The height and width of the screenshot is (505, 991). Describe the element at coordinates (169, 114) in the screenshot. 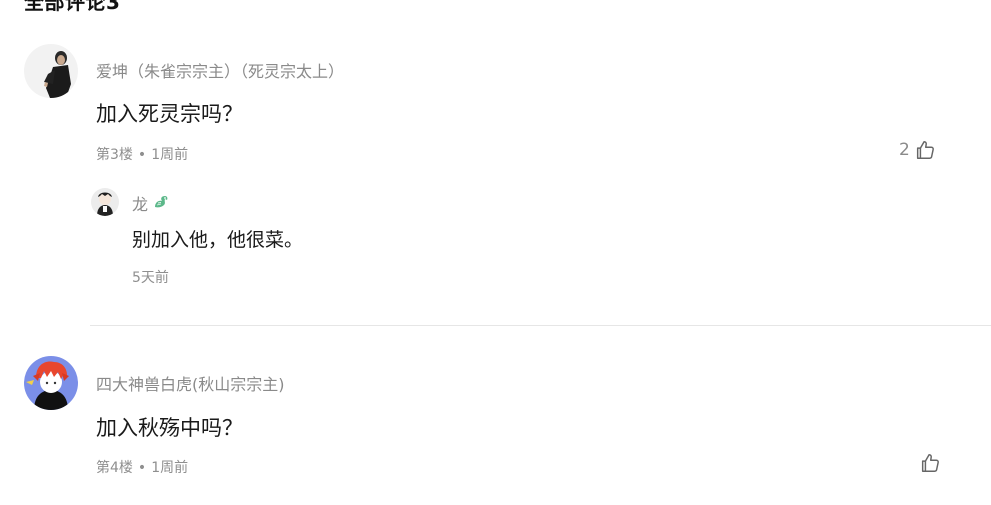

I see `comment-content: 加入死灵宗吗？` at that location.